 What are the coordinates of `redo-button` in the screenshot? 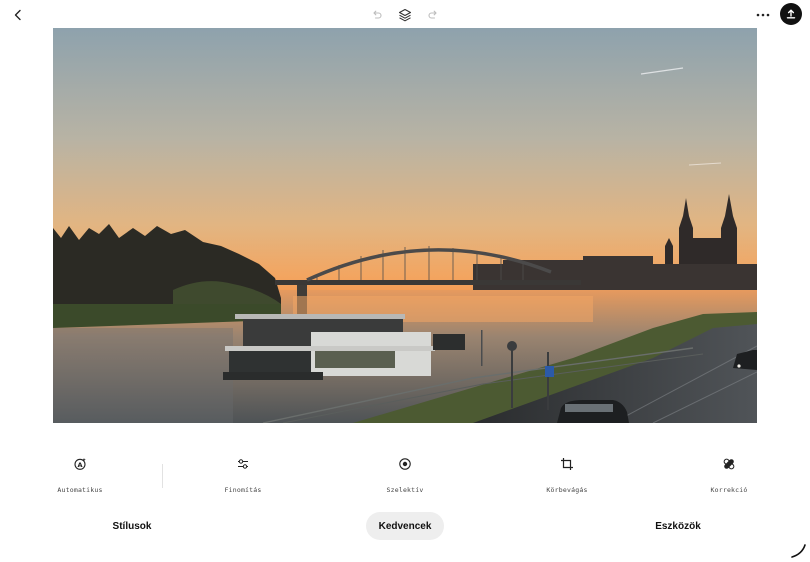 It's located at (433, 15).